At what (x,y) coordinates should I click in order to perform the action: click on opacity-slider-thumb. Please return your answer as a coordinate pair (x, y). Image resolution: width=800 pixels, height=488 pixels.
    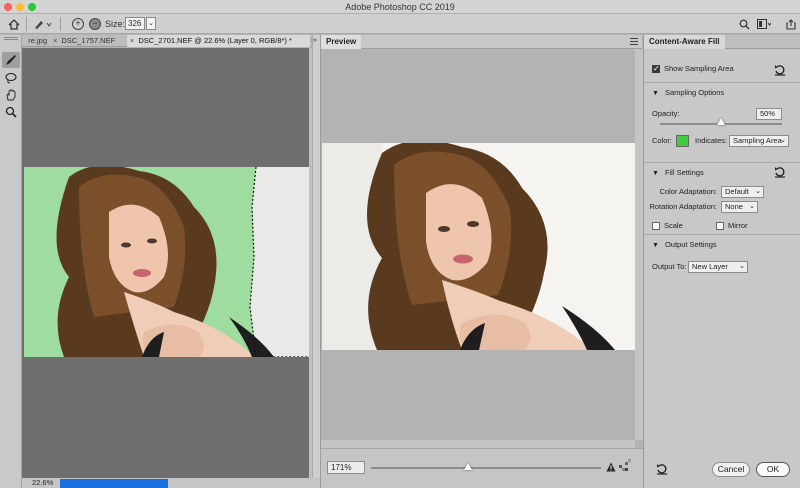
    Looking at the image, I should click on (721, 121).